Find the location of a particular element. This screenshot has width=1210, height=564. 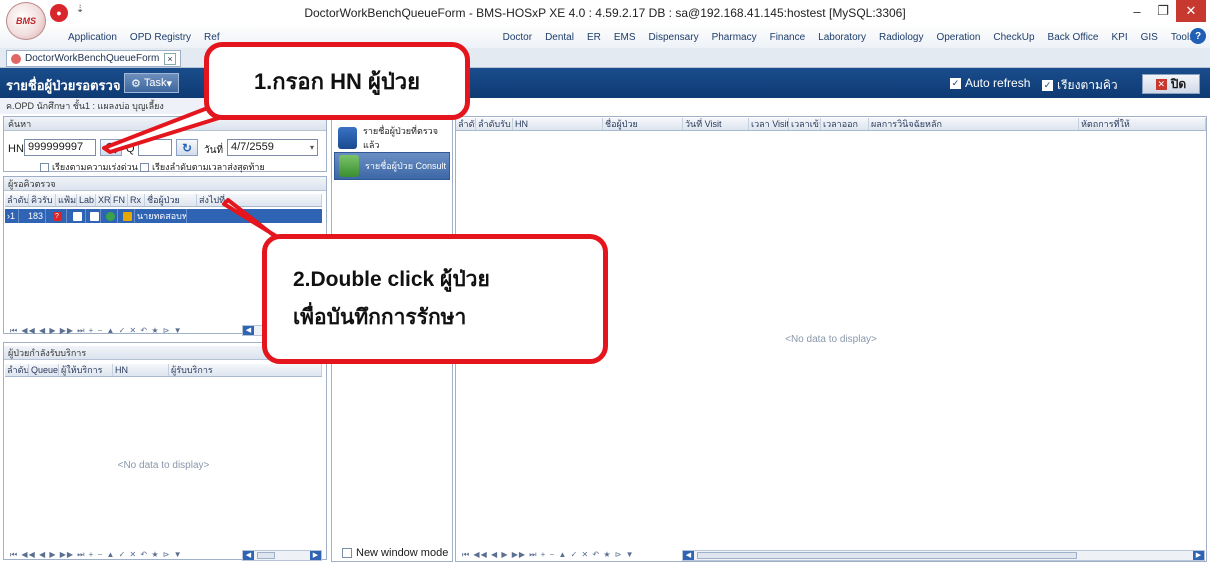

sort-last-sent-checkbox: เรียงลำดับตามเวลาส่งสุดท้าย is located at coordinates (202, 167).